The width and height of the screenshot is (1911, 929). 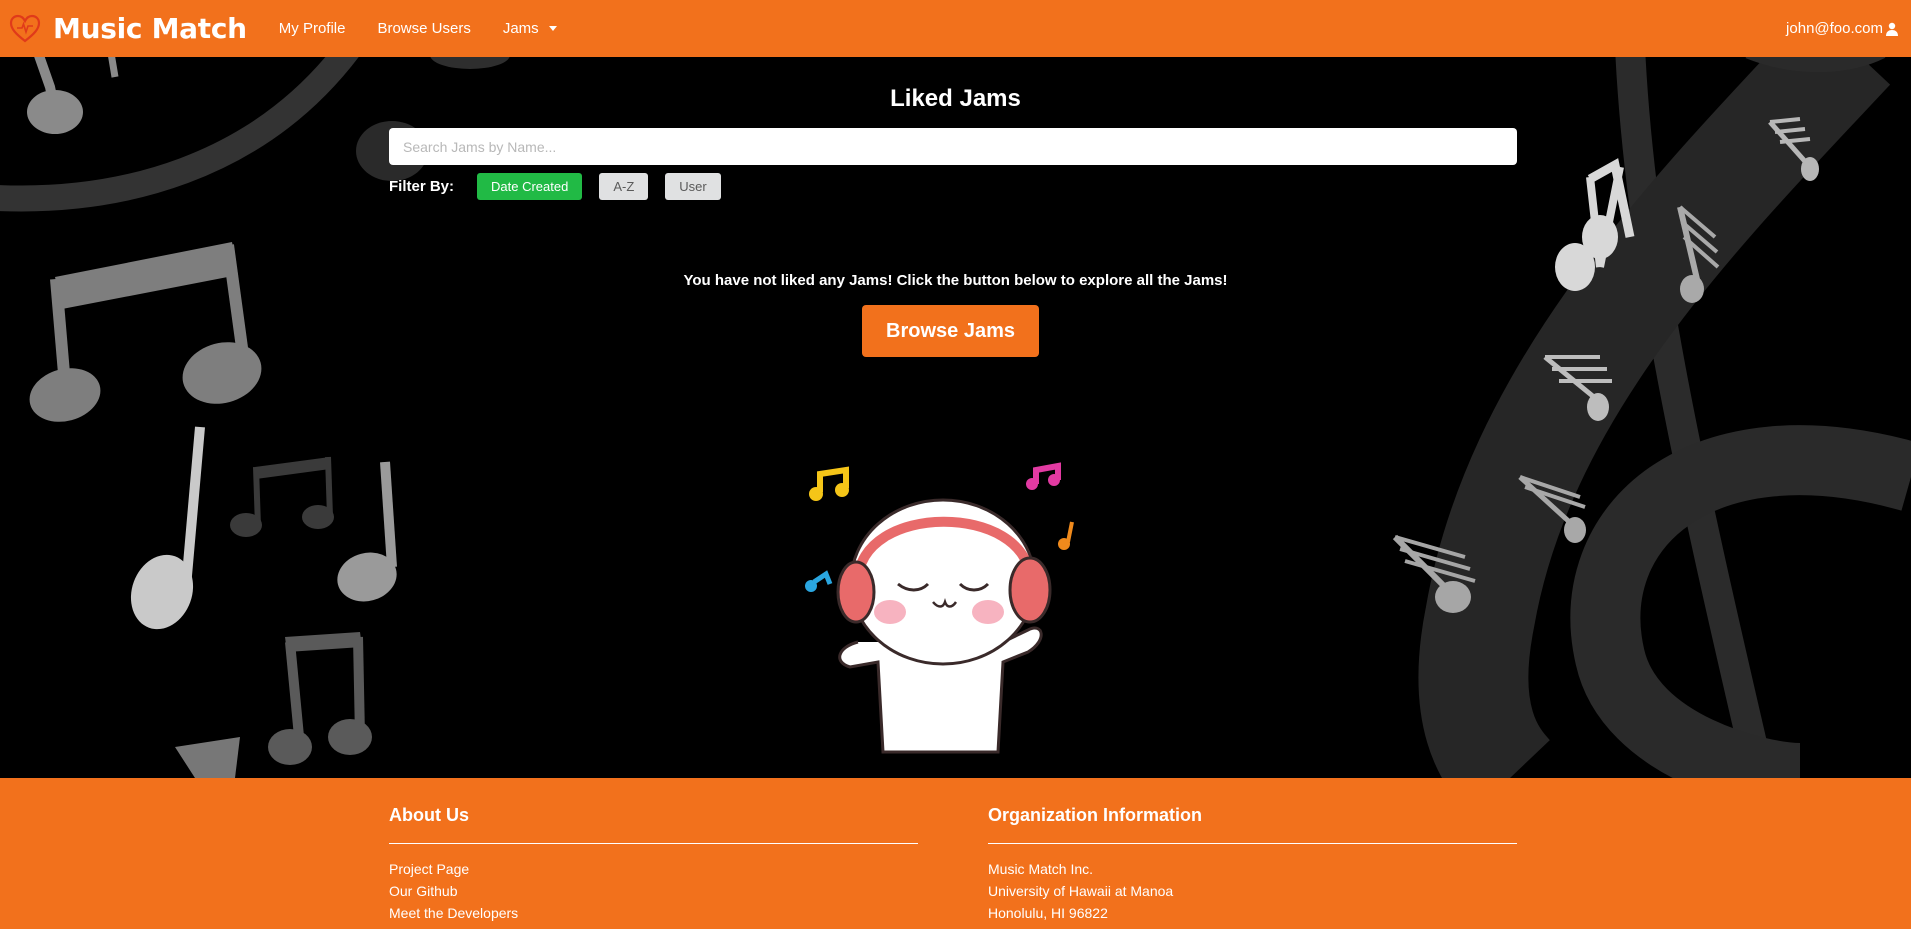 I want to click on footer-link-github: Our Github, so click(x=653, y=891).